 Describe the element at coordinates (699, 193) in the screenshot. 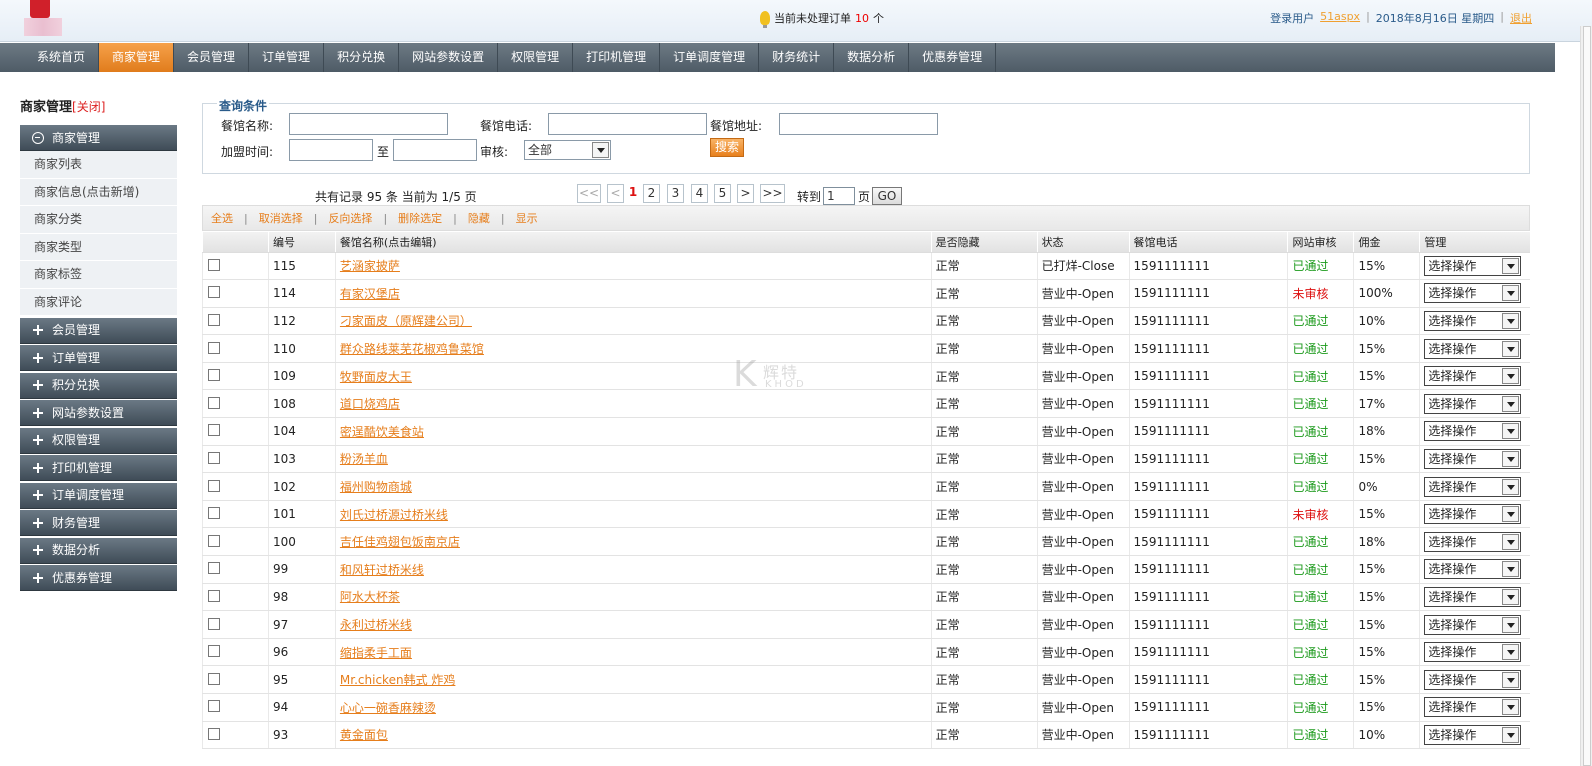

I see `page-number-button: 4` at that location.